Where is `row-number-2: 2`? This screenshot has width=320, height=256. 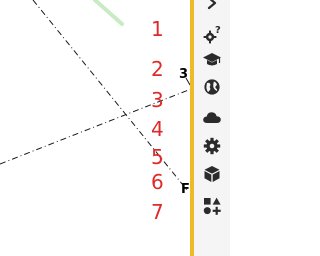
row-number-2: 2 is located at coordinates (157, 69).